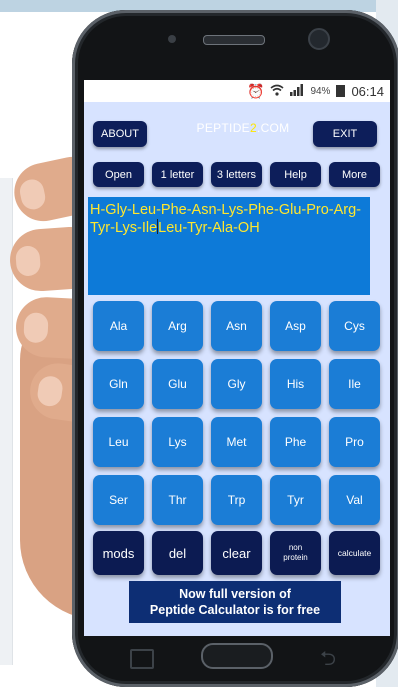 The width and height of the screenshot is (398, 687). Describe the element at coordinates (354, 174) in the screenshot. I see `more-button: More` at that location.